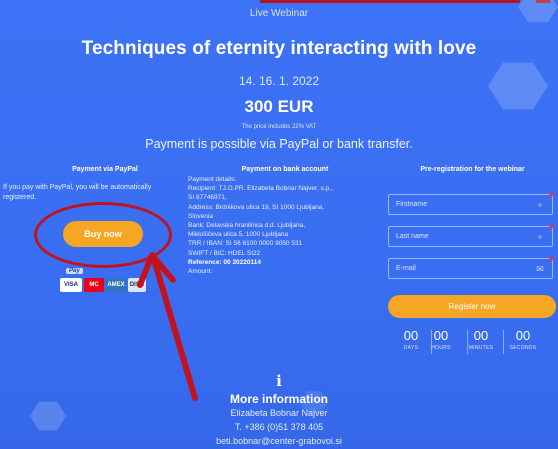 This screenshot has height=449, width=558. Describe the element at coordinates (225, 262) in the screenshot. I see `bank-reference: Reference: 00 20220114` at that location.